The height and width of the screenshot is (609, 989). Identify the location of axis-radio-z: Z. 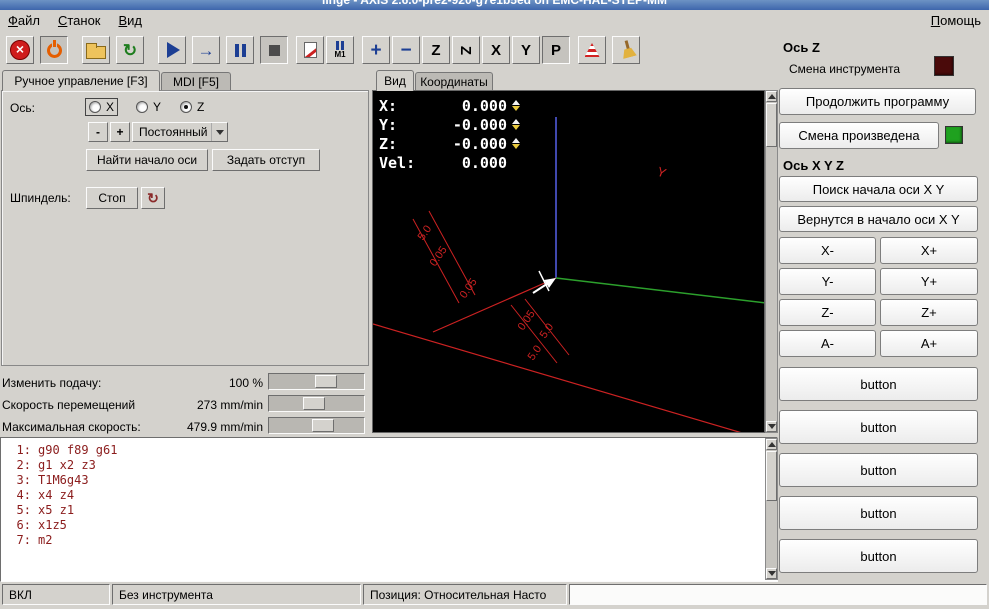
(192, 107).